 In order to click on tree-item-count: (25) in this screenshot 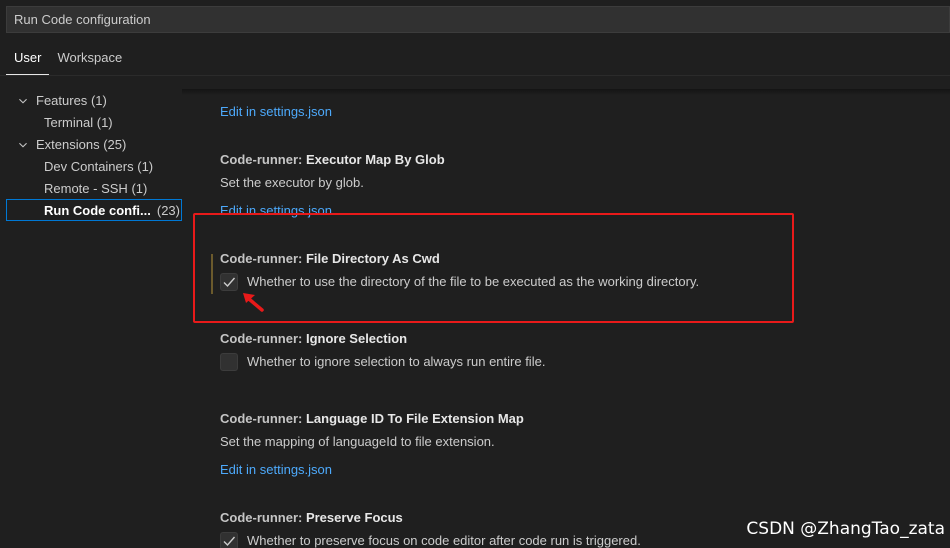, I will do `click(115, 144)`.